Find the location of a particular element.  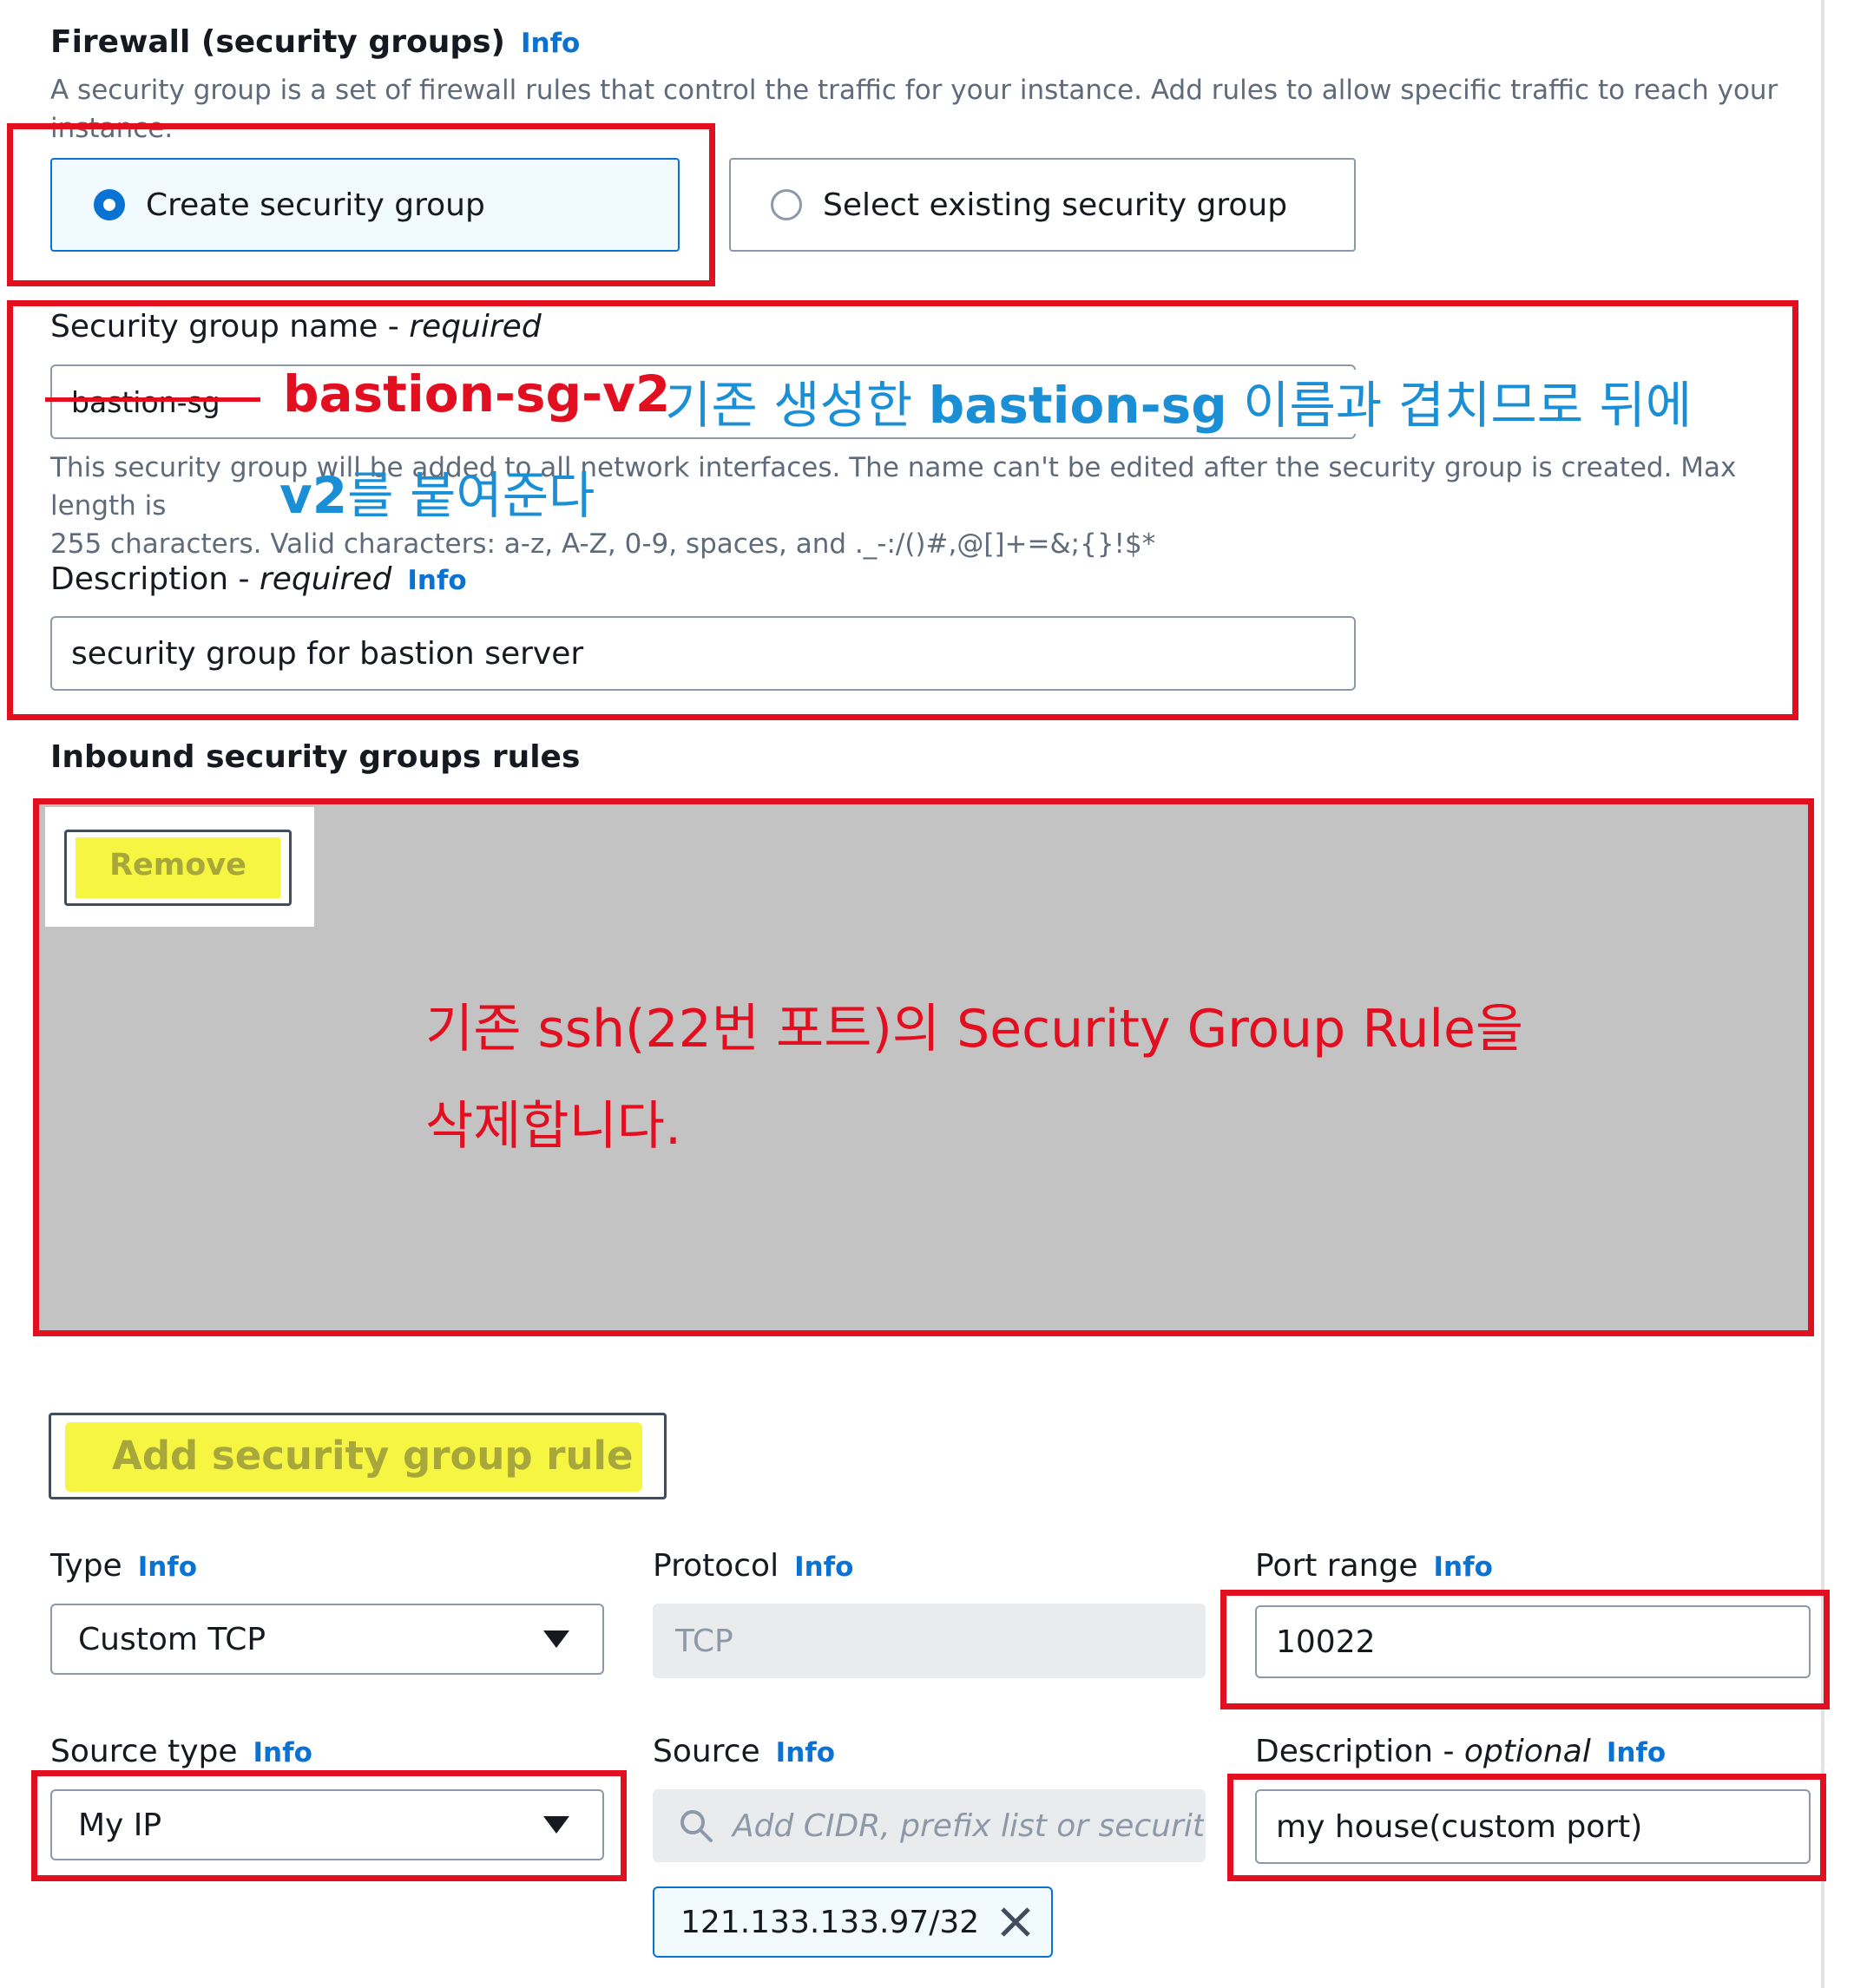

delete-rule-annotation-line2: 삭제합니다. is located at coordinates (553, 1126).